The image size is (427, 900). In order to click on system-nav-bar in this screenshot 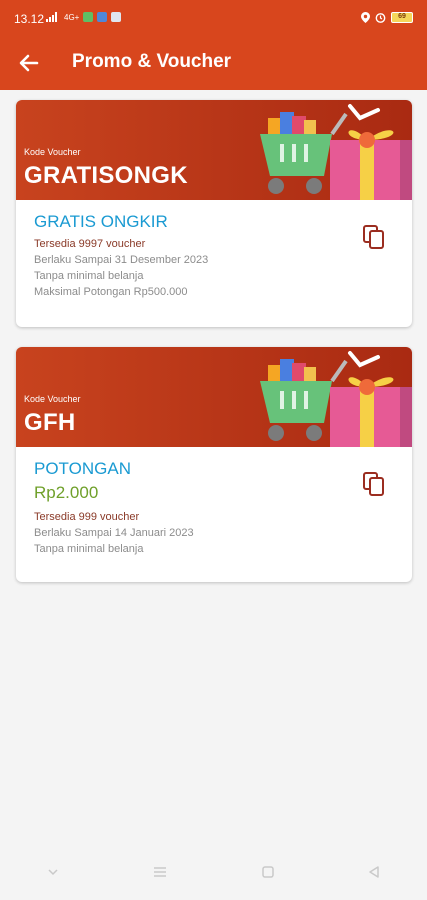, I will do `click(213, 872)`.